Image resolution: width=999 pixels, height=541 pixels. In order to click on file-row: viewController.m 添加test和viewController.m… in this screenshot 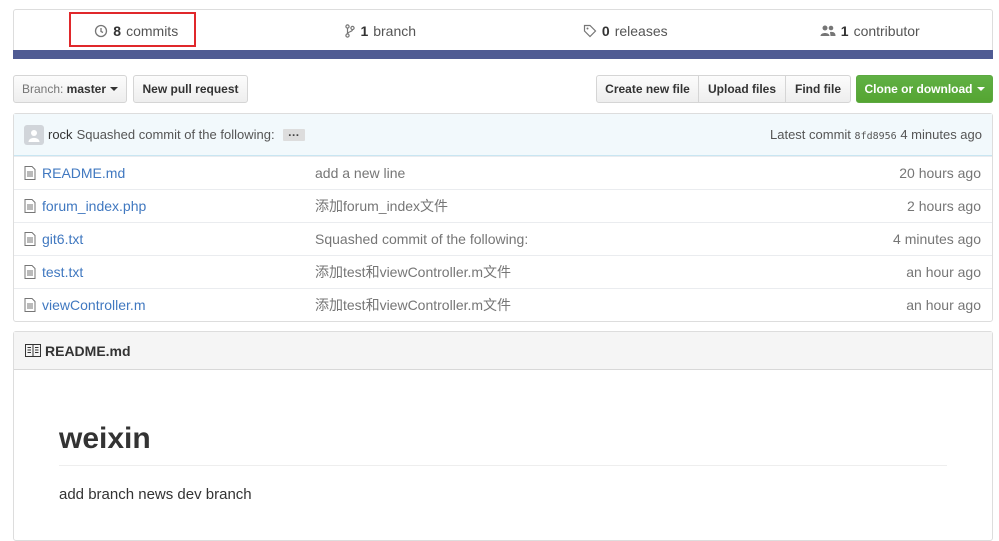, I will do `click(503, 304)`.